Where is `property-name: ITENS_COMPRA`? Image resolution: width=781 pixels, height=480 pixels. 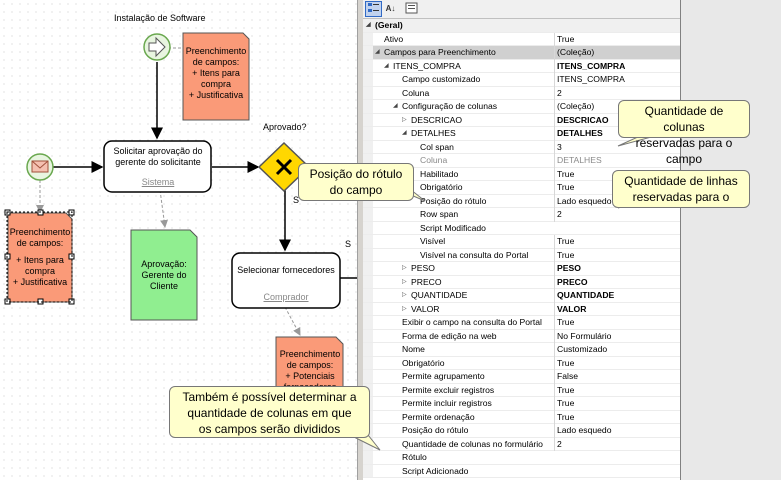 property-name: ITENS_COMPRA is located at coordinates (427, 65).